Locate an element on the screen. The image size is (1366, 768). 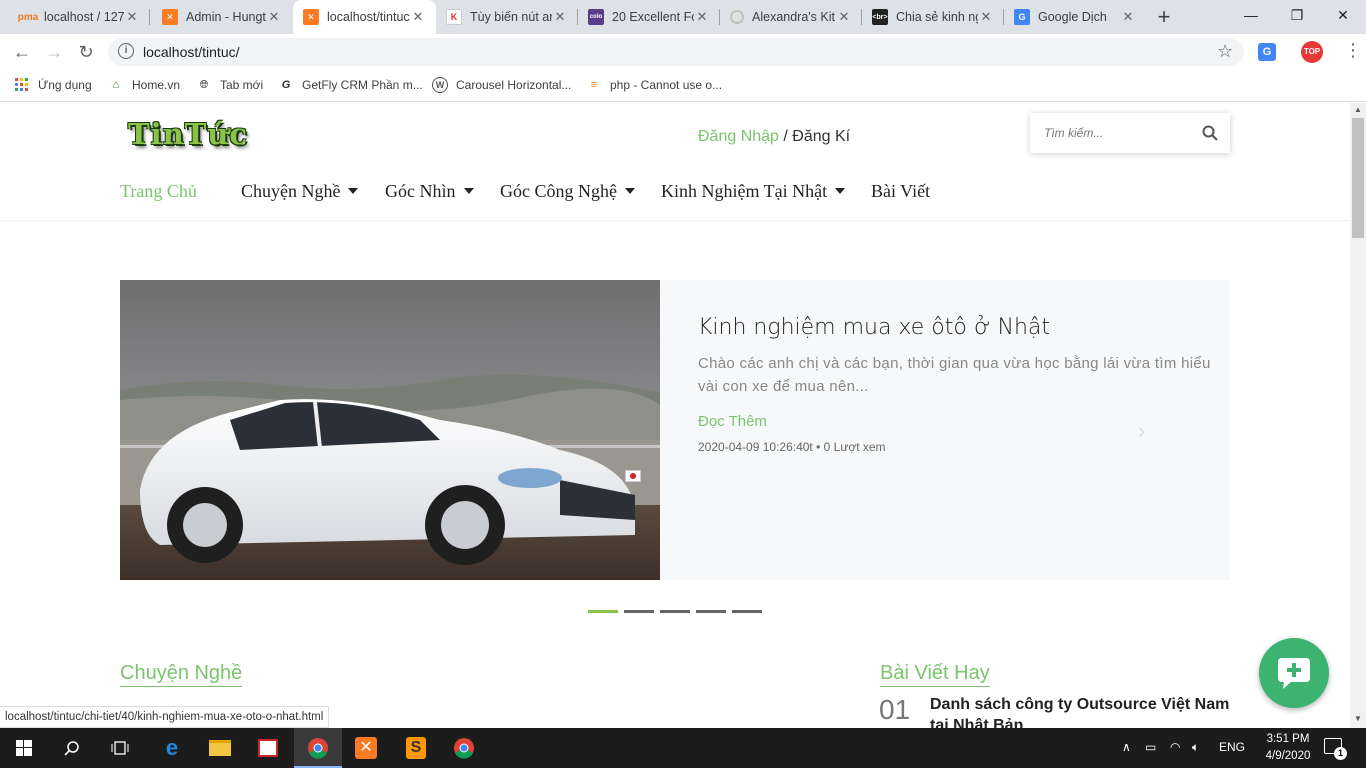
search-input is located at coordinates (1119, 133).